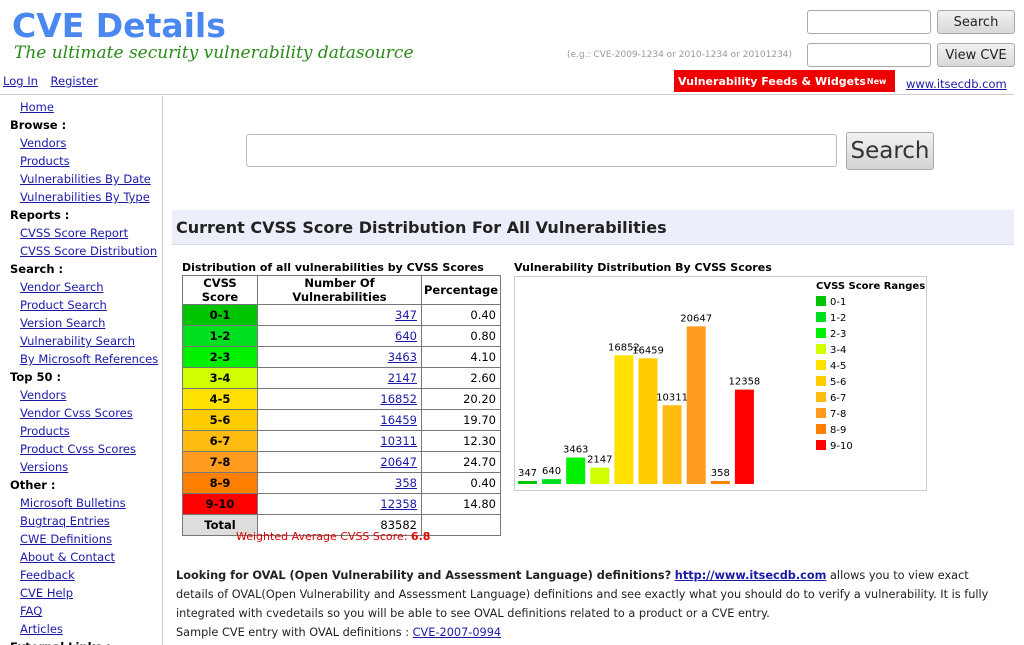  I want to click on sidebar-item-link: CVSS Score Distribution, so click(88, 251).